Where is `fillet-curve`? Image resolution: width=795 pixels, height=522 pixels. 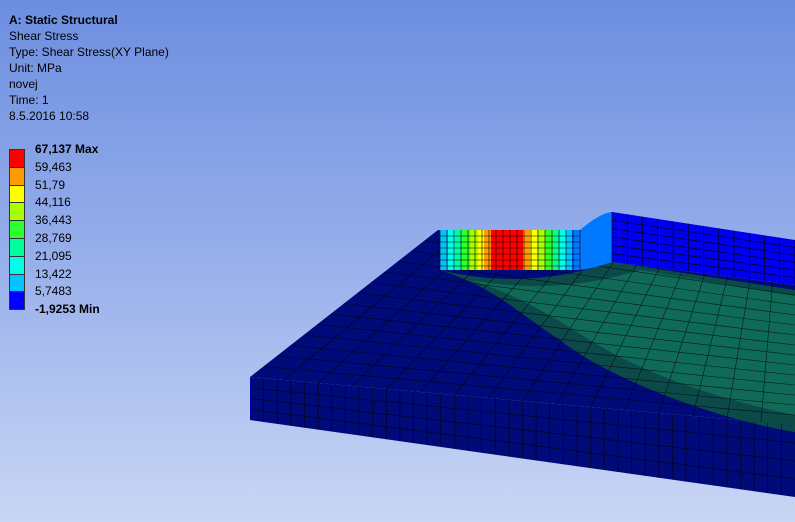
fillet-curve is located at coordinates (596, 241).